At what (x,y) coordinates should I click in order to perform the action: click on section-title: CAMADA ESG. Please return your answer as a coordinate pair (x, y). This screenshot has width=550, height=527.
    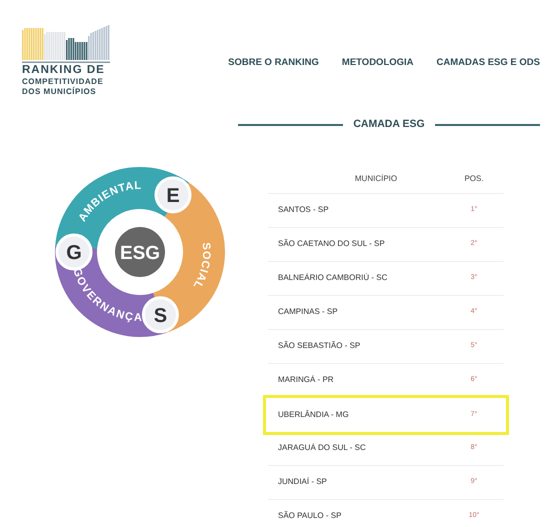
    Looking at the image, I should click on (389, 124).